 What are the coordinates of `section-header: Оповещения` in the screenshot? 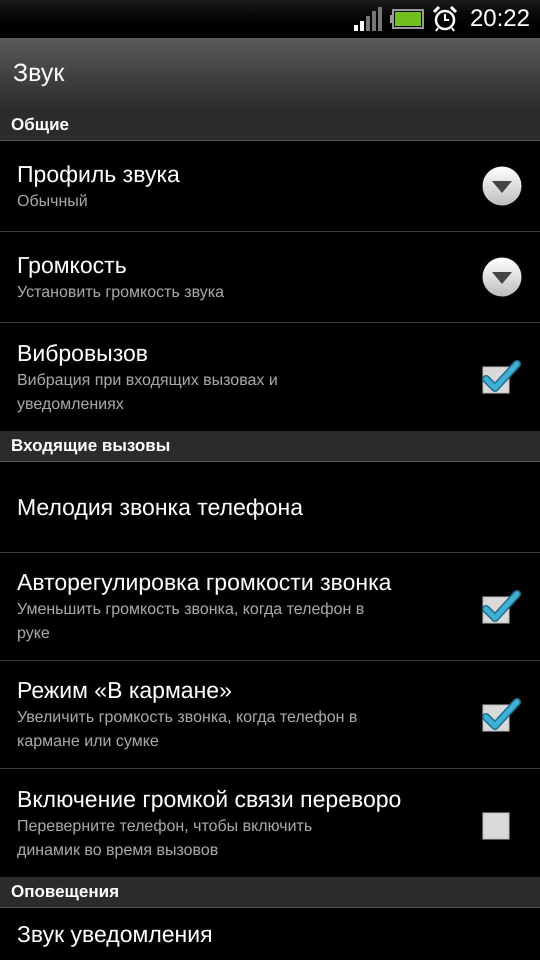 It's located at (270, 892).